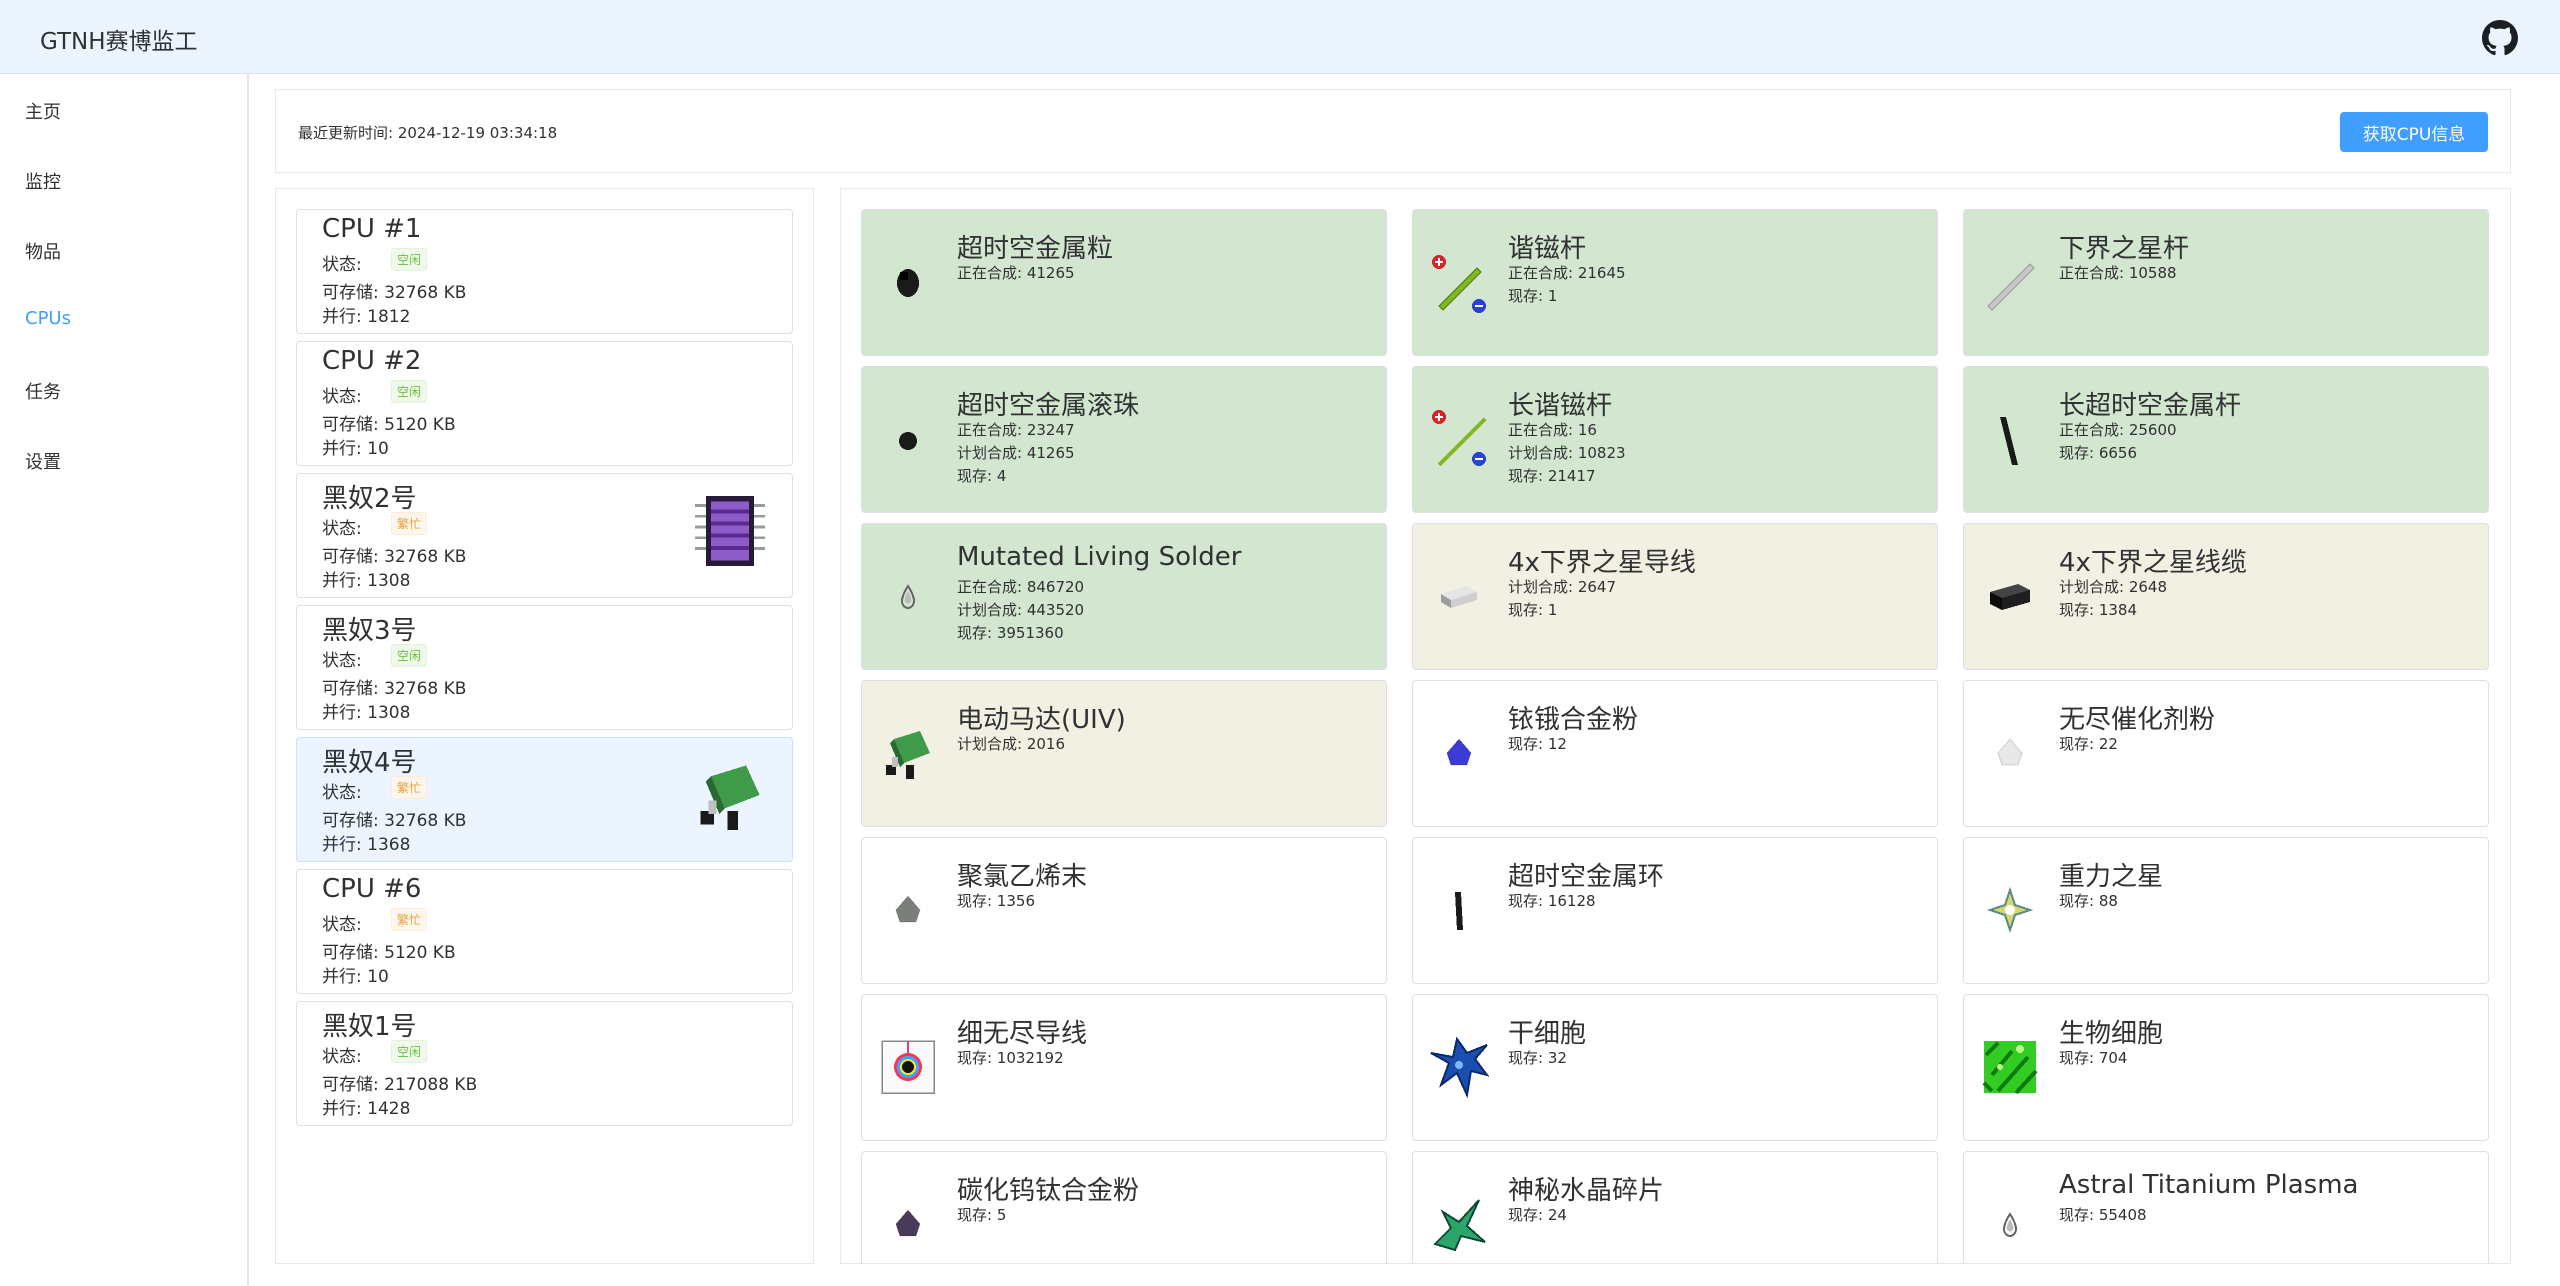 The width and height of the screenshot is (2560, 1286). Describe the element at coordinates (2226, 1067) in the screenshot. I see `item-card: 生物细胞 现存: 704` at that location.